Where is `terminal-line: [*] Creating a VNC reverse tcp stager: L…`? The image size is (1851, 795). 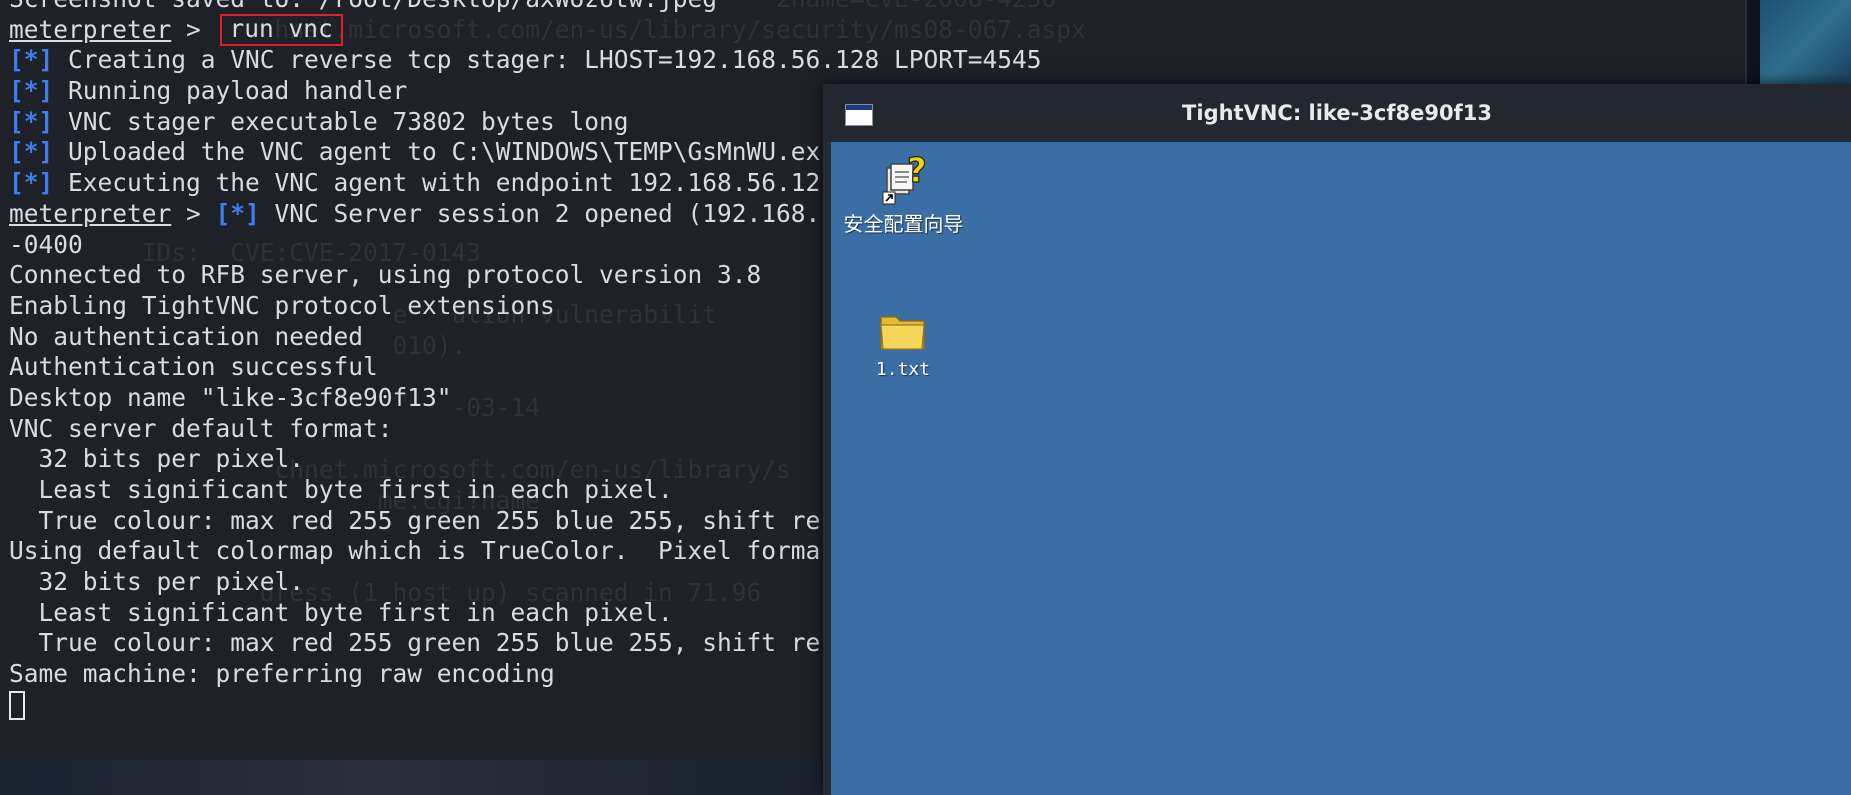
terminal-line: [*] Creating a VNC reverse tcp stager: L… is located at coordinates (525, 60).